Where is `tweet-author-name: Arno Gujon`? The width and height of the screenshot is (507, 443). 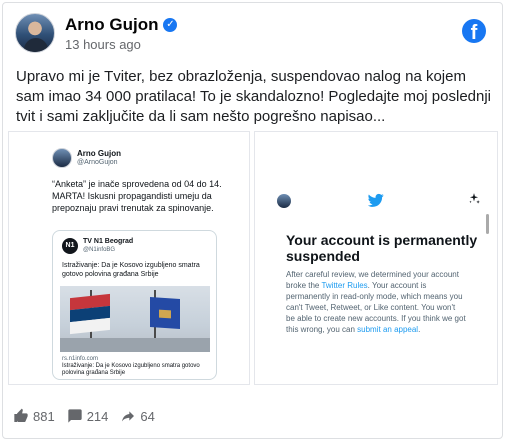 tweet-author-name: Arno Gujon is located at coordinates (99, 153).